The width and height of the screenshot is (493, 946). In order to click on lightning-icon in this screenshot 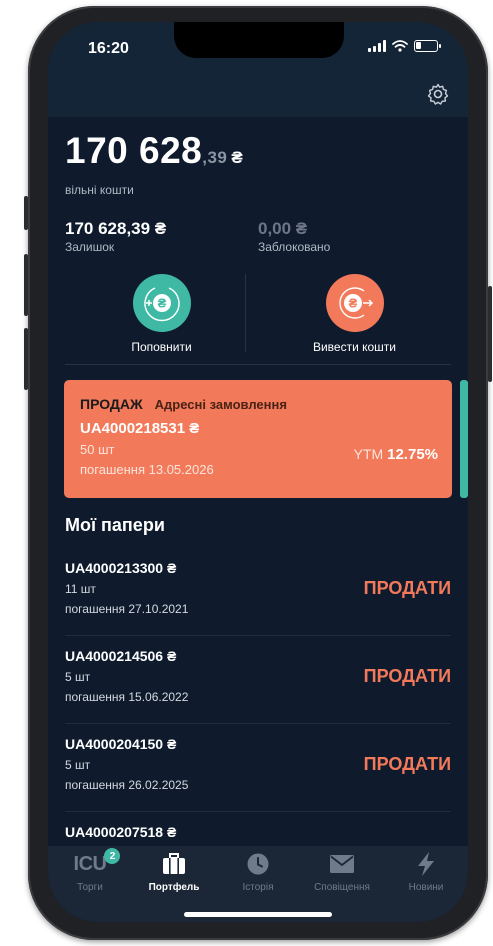, I will do `click(426, 864)`.